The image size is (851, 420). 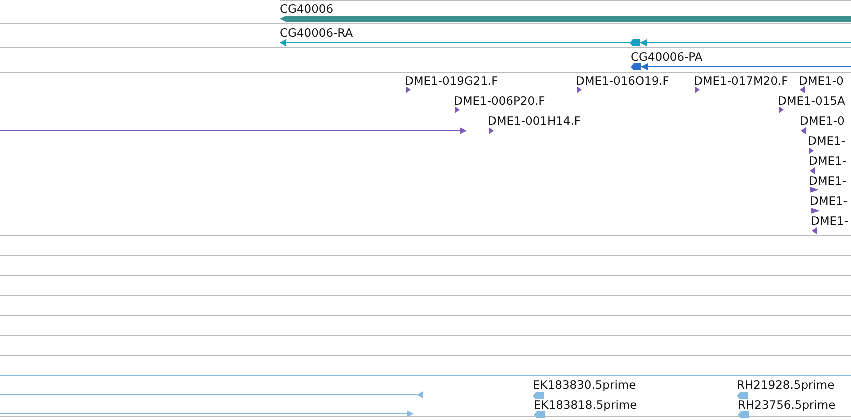 I want to click on feature-label: CG40006-PA, so click(x=667, y=57).